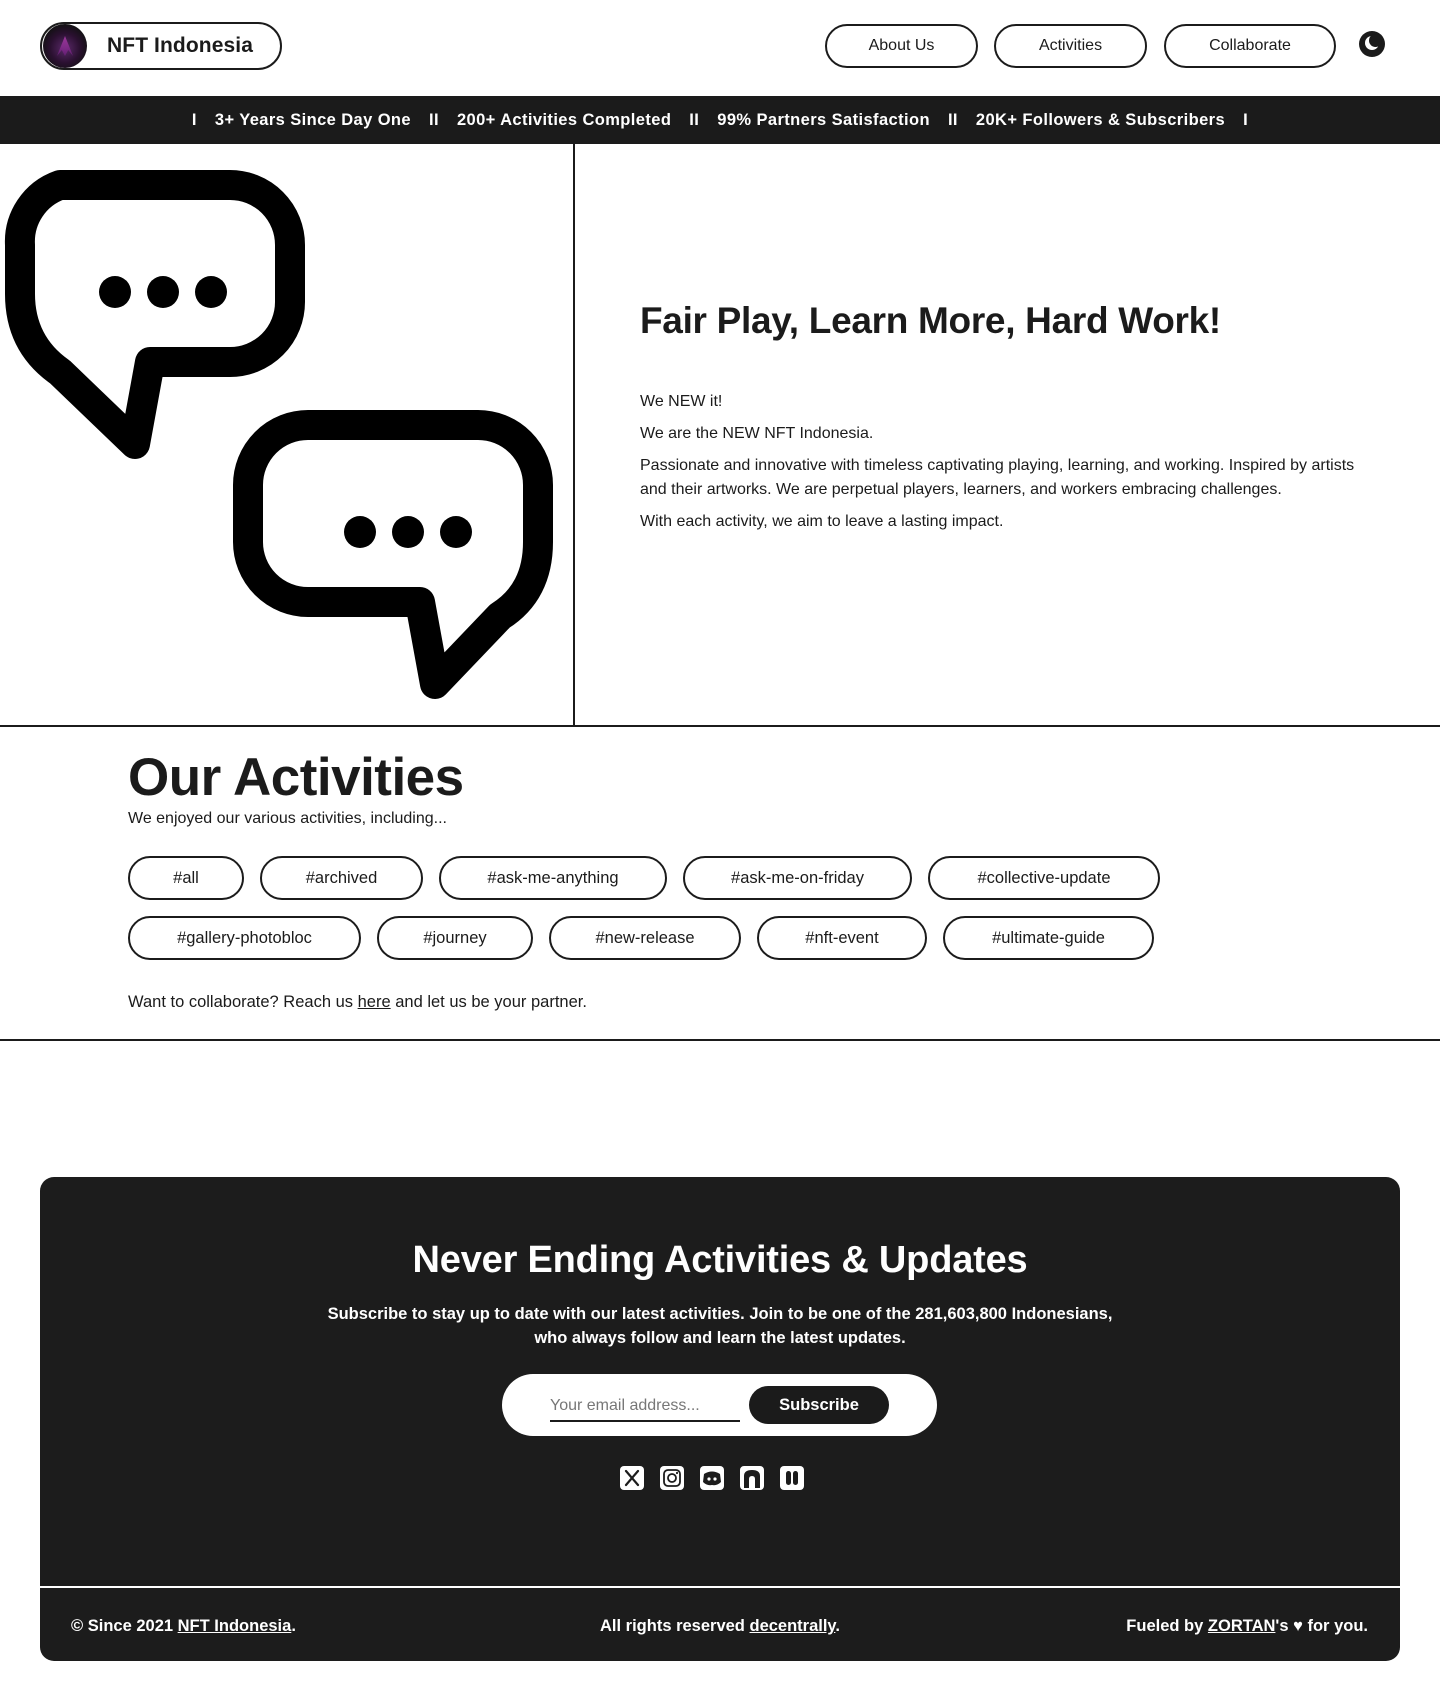 This screenshot has height=1702, width=1440. Describe the element at coordinates (1048, 938) in the screenshot. I see `tag-ultimate-guide: #ultimate-guide` at that location.